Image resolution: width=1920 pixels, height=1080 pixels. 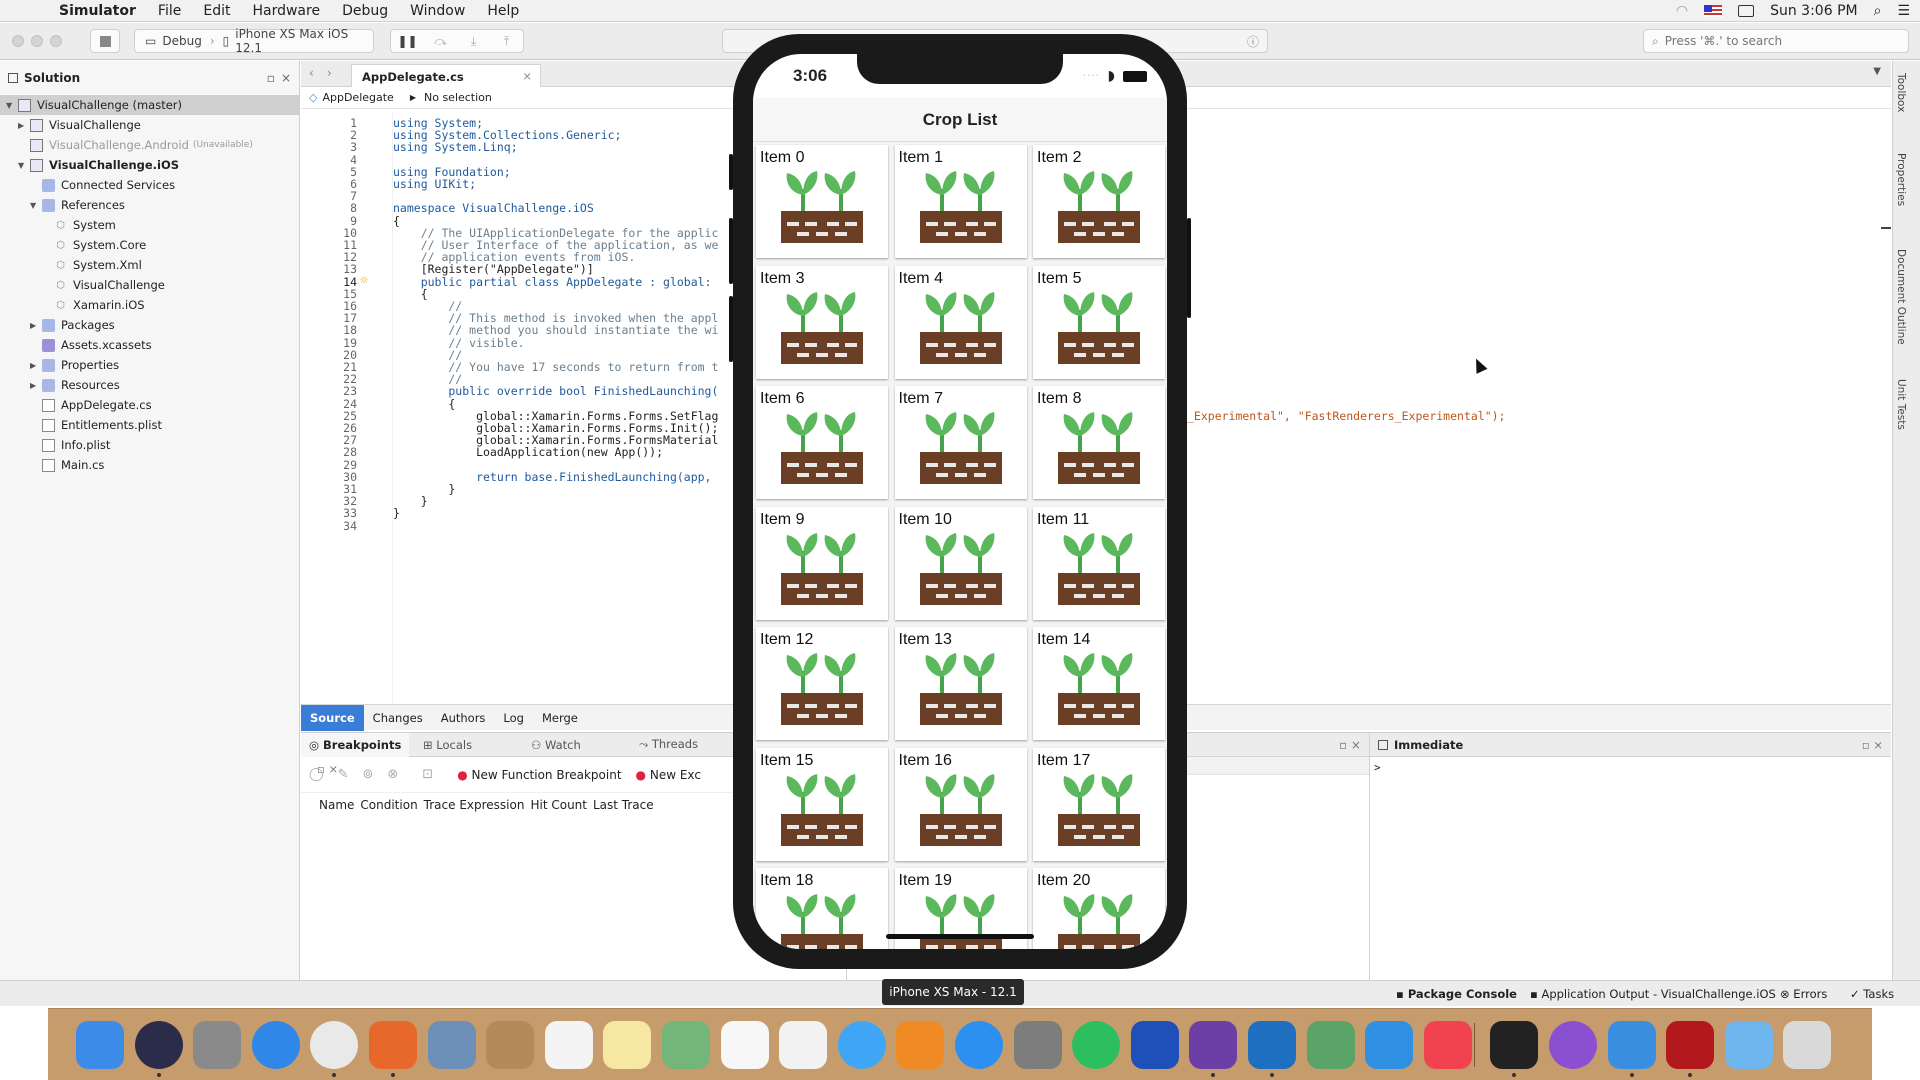 What do you see at coordinates (275, 1045) in the screenshot?
I see `safari-icon` at bounding box center [275, 1045].